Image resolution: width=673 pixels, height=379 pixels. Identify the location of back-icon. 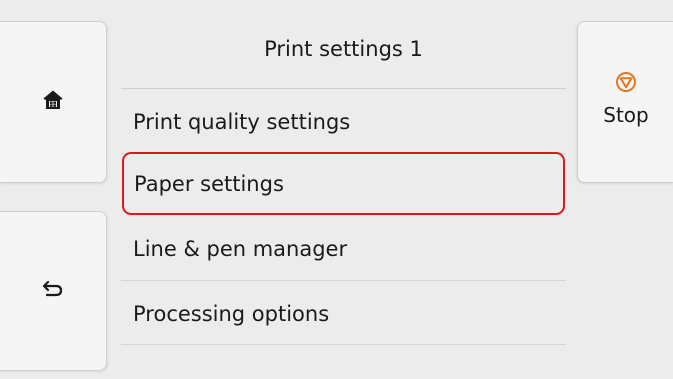
(53, 291).